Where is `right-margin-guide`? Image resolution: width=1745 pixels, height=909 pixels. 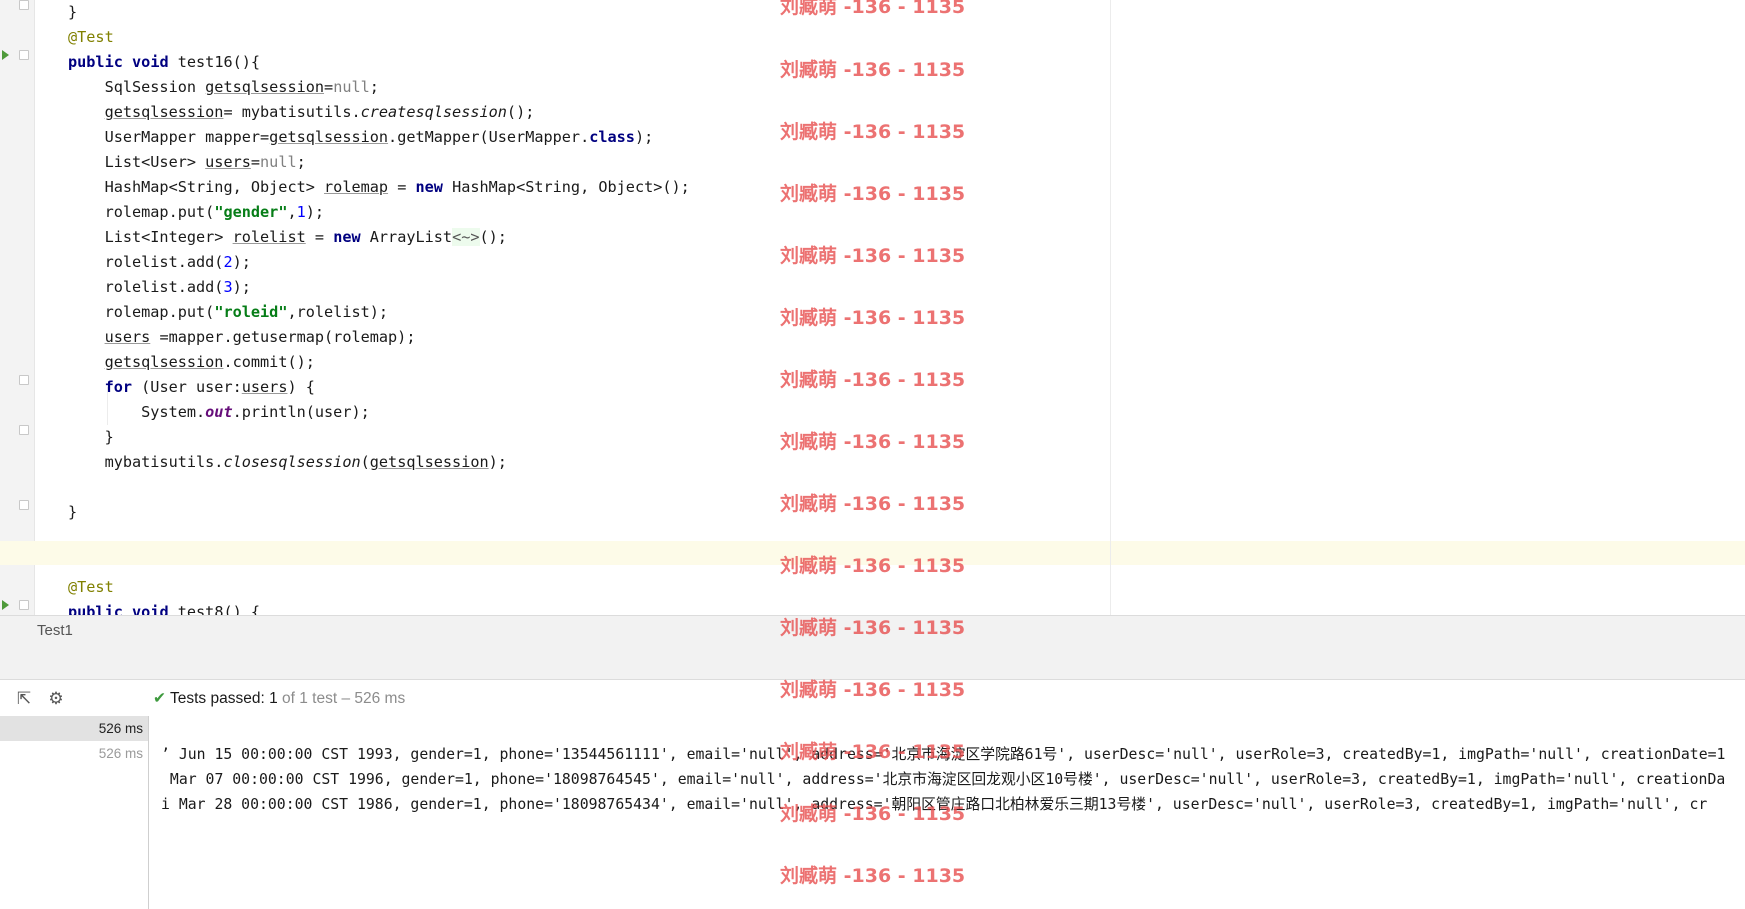
right-margin-guide is located at coordinates (1110, 307).